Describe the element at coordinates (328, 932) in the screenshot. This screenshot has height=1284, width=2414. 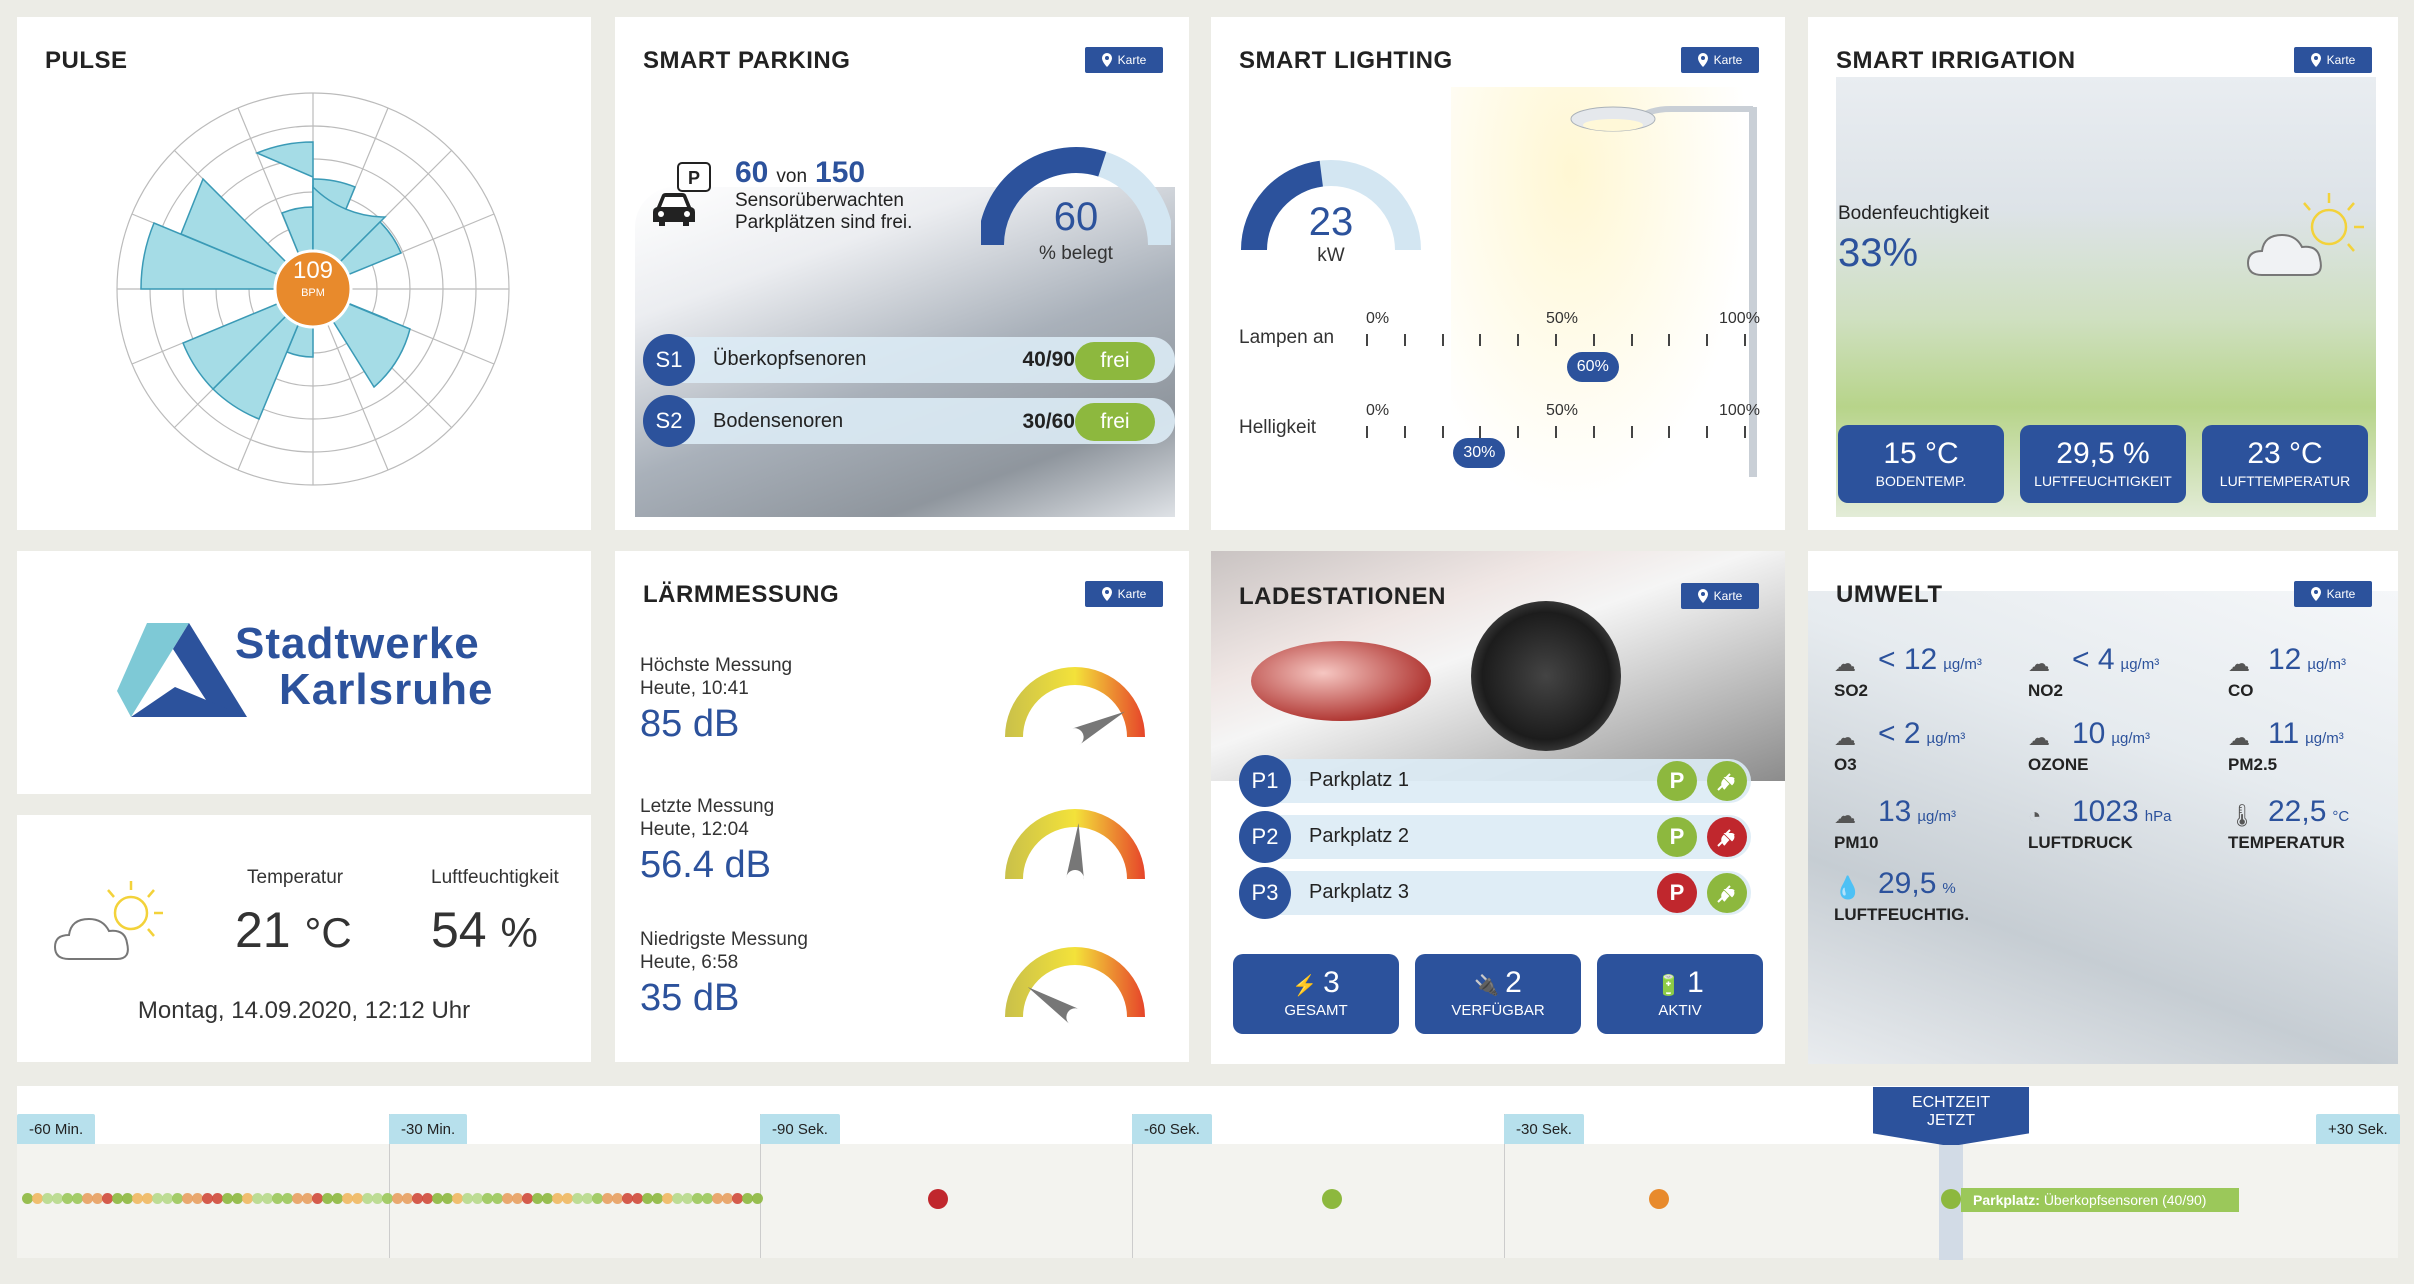
I see `temperatur-unit: °C` at that location.